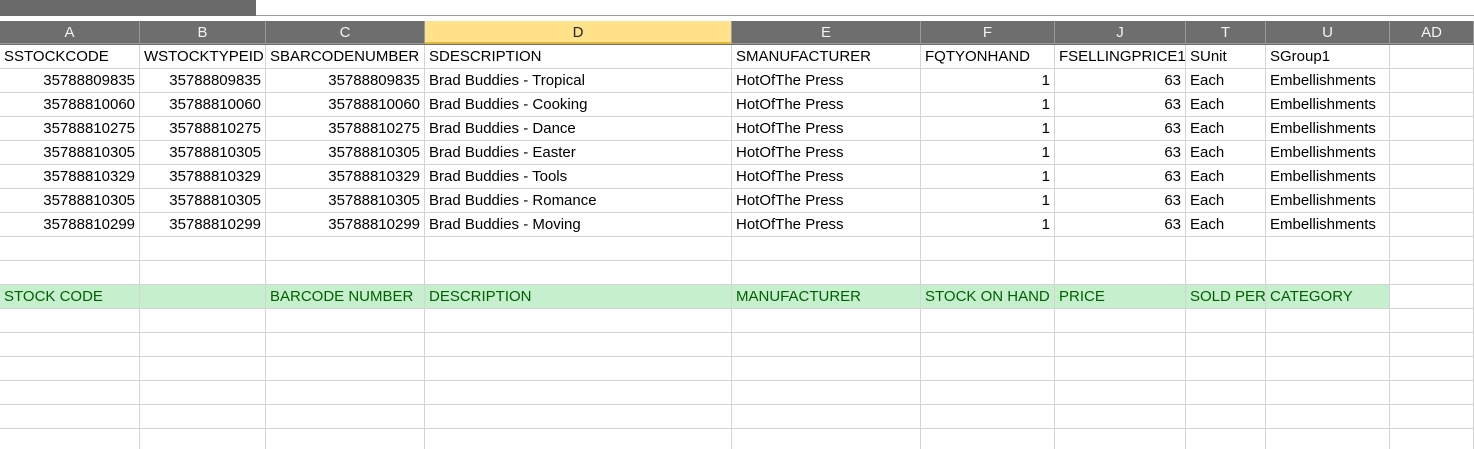  Describe the element at coordinates (826, 225) in the screenshot. I see `cell-e-r8: HotOfThe Press` at that location.